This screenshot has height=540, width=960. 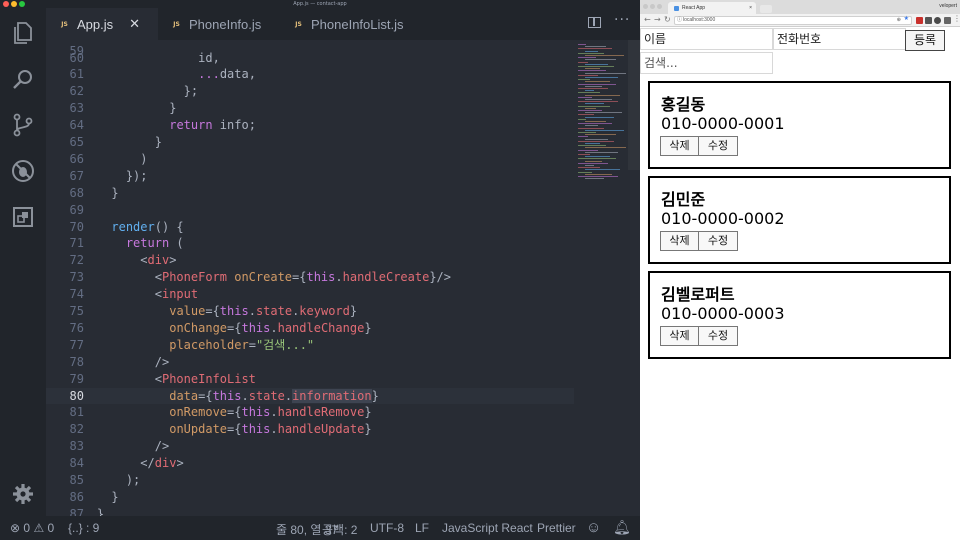 What do you see at coordinates (310, 193) in the screenshot?
I see `code-line: 68}` at bounding box center [310, 193].